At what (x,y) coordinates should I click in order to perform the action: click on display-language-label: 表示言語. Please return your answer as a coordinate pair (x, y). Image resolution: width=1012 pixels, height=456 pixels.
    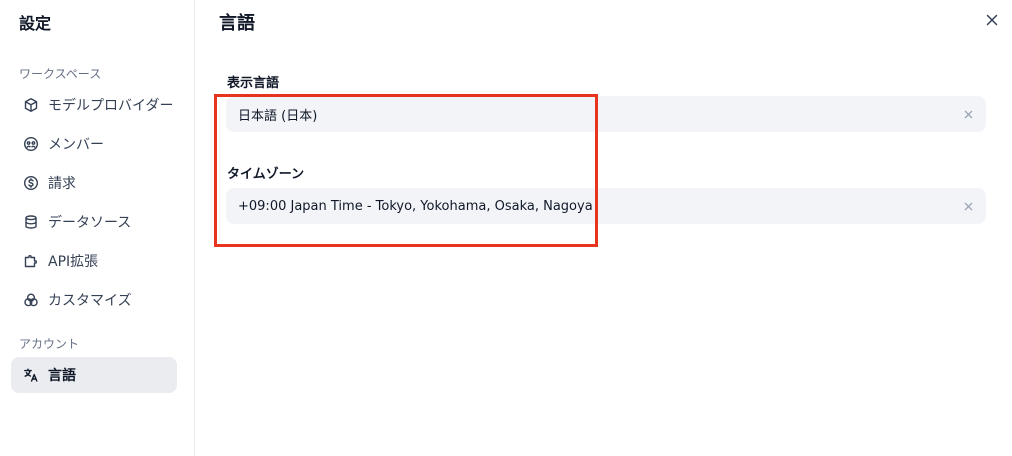
    Looking at the image, I should click on (253, 83).